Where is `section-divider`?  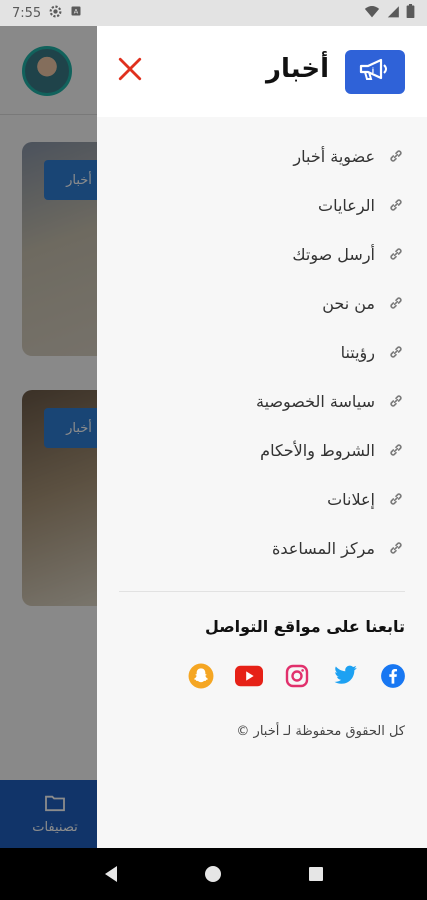
section-divider is located at coordinates (262, 591).